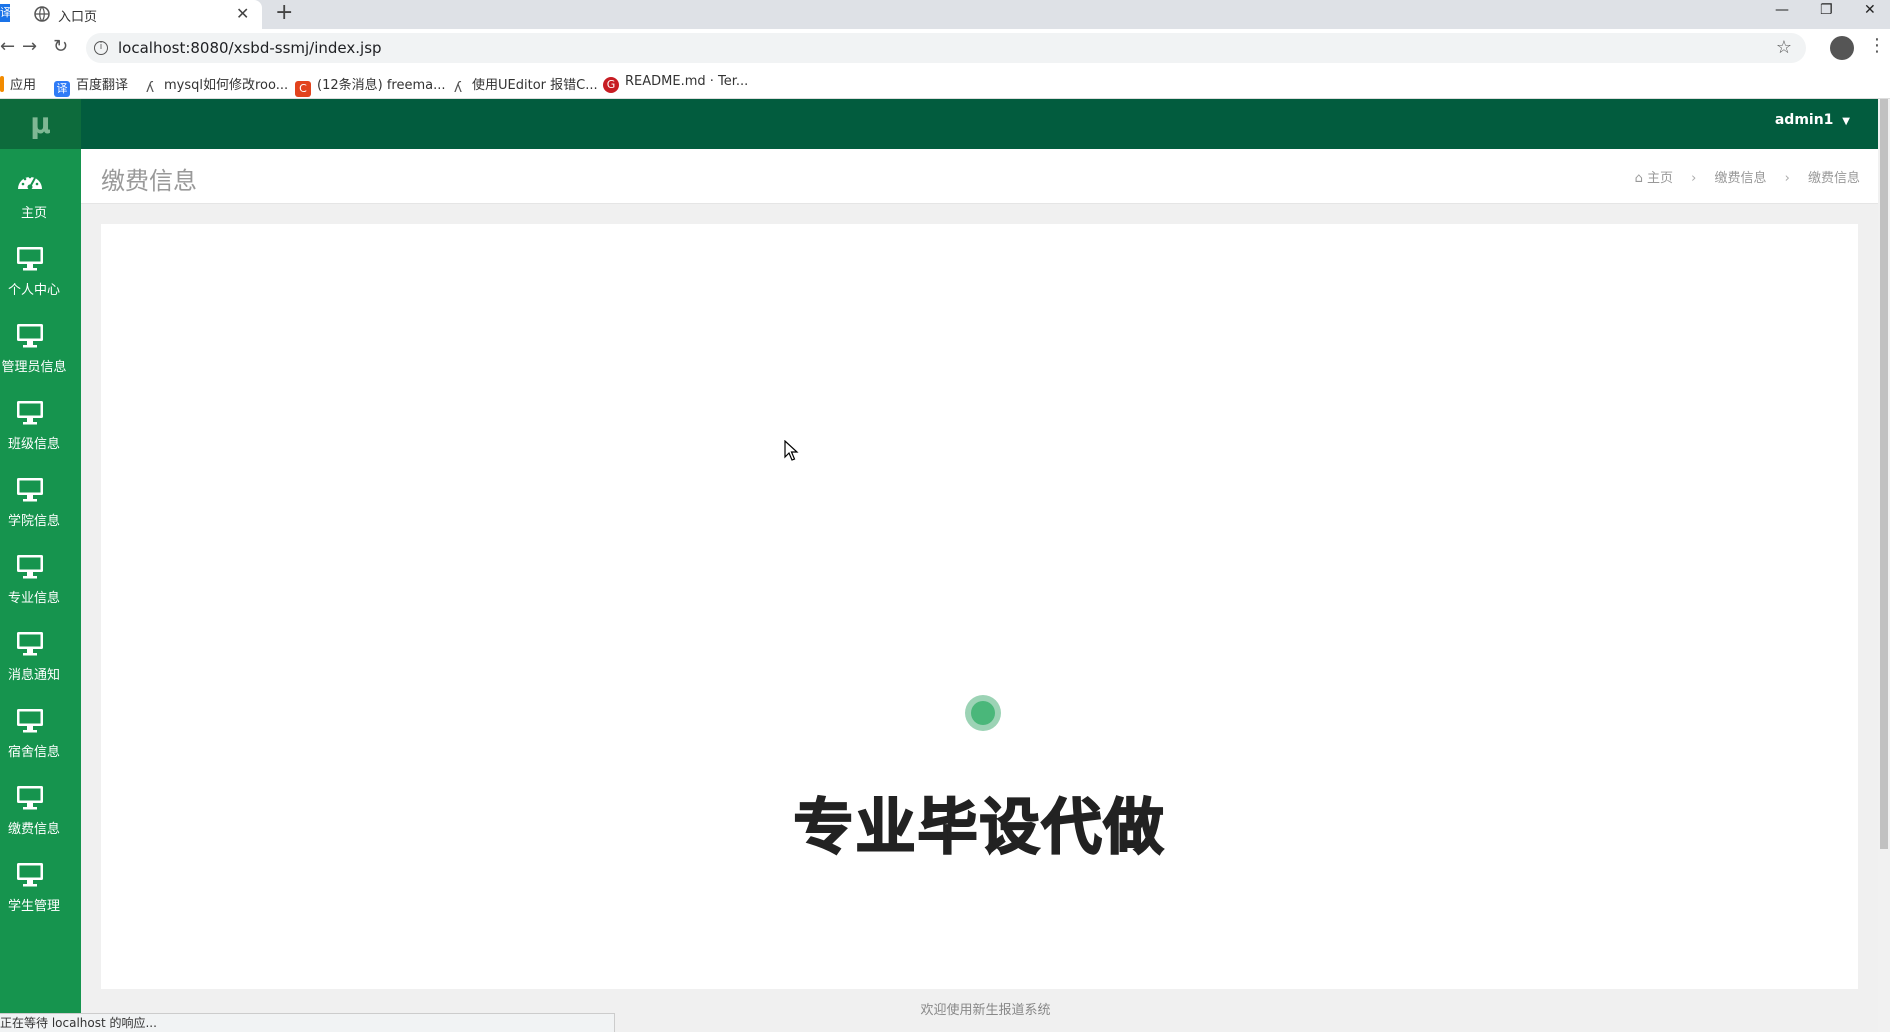 Image resolution: width=1890 pixels, height=1032 pixels. Describe the element at coordinates (1660, 178) in the screenshot. I see `breadcrumb-home: 主页` at that location.